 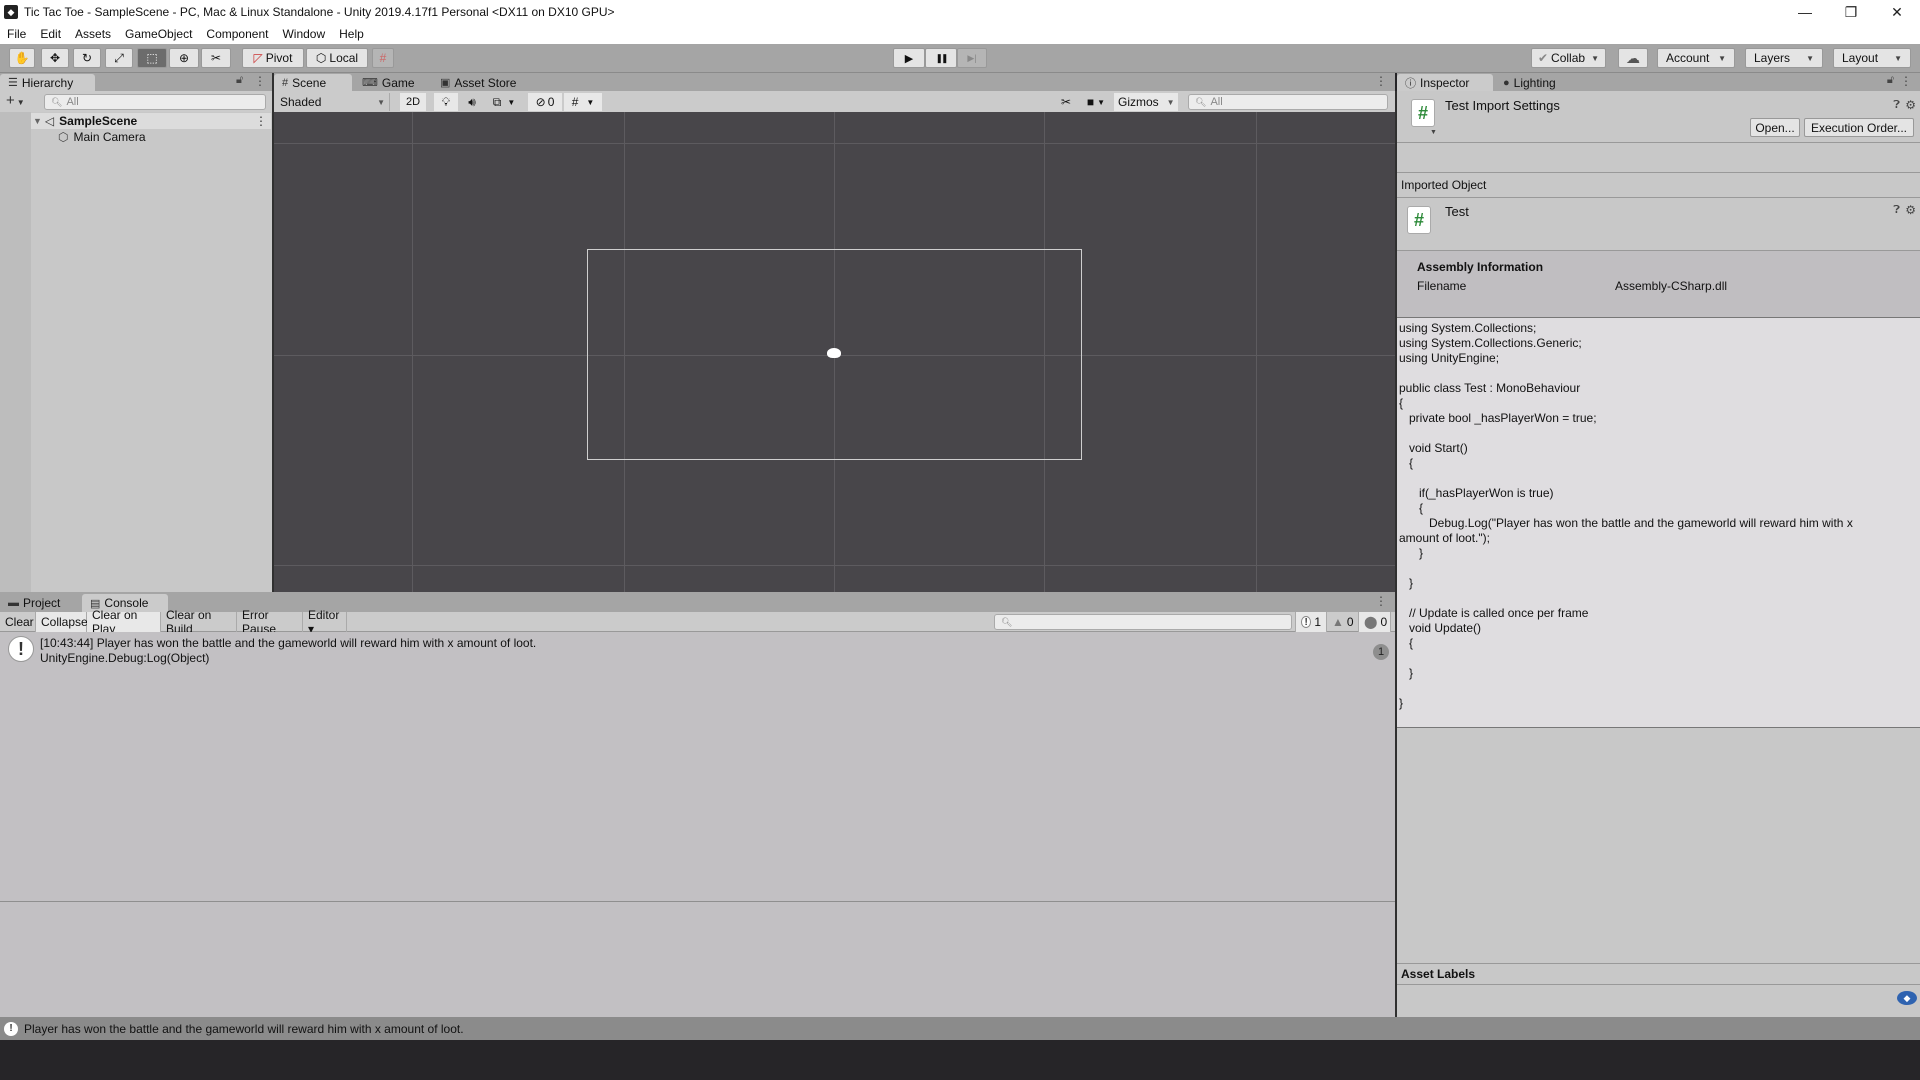 What do you see at coordinates (98, 121) in the screenshot?
I see `hierarchy-item-label: SampleScene` at bounding box center [98, 121].